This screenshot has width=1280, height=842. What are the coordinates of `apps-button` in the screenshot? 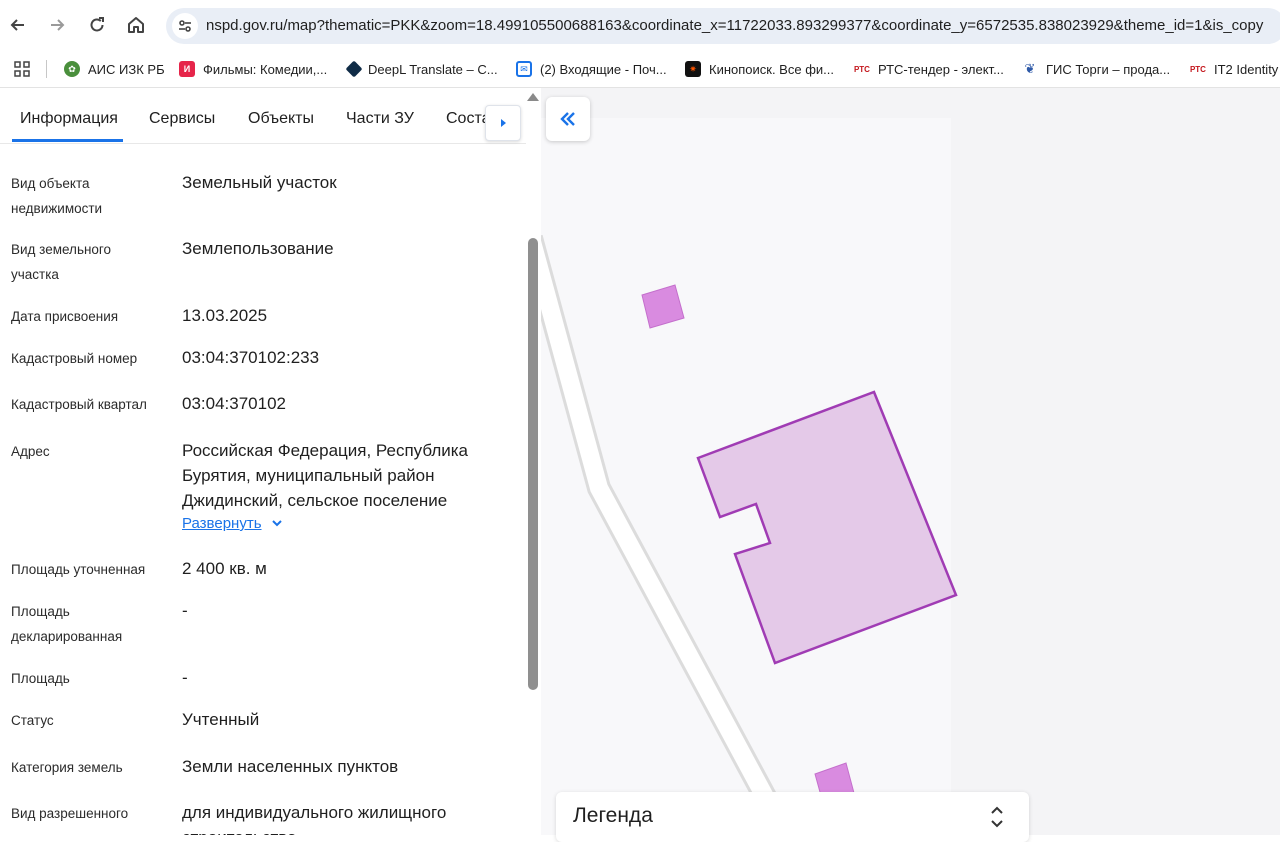 It's located at (22, 69).